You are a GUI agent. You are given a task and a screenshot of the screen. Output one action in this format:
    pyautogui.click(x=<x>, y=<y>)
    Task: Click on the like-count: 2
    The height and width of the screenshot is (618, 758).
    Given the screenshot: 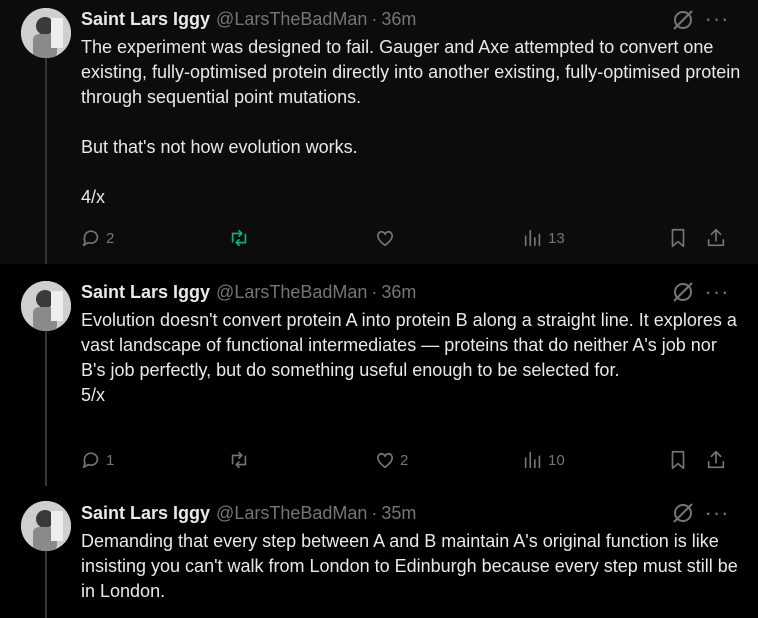 What is the action you would take?
    pyautogui.click(x=404, y=460)
    